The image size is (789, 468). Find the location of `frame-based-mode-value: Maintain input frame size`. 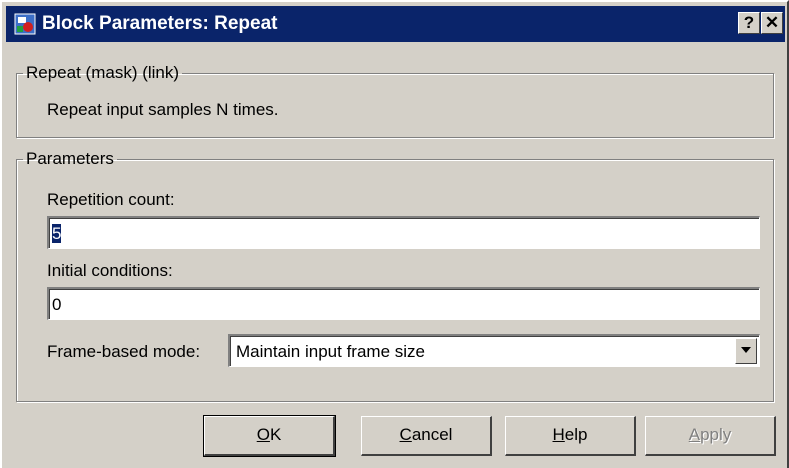

frame-based-mode-value: Maintain input frame size is located at coordinates (330, 351).